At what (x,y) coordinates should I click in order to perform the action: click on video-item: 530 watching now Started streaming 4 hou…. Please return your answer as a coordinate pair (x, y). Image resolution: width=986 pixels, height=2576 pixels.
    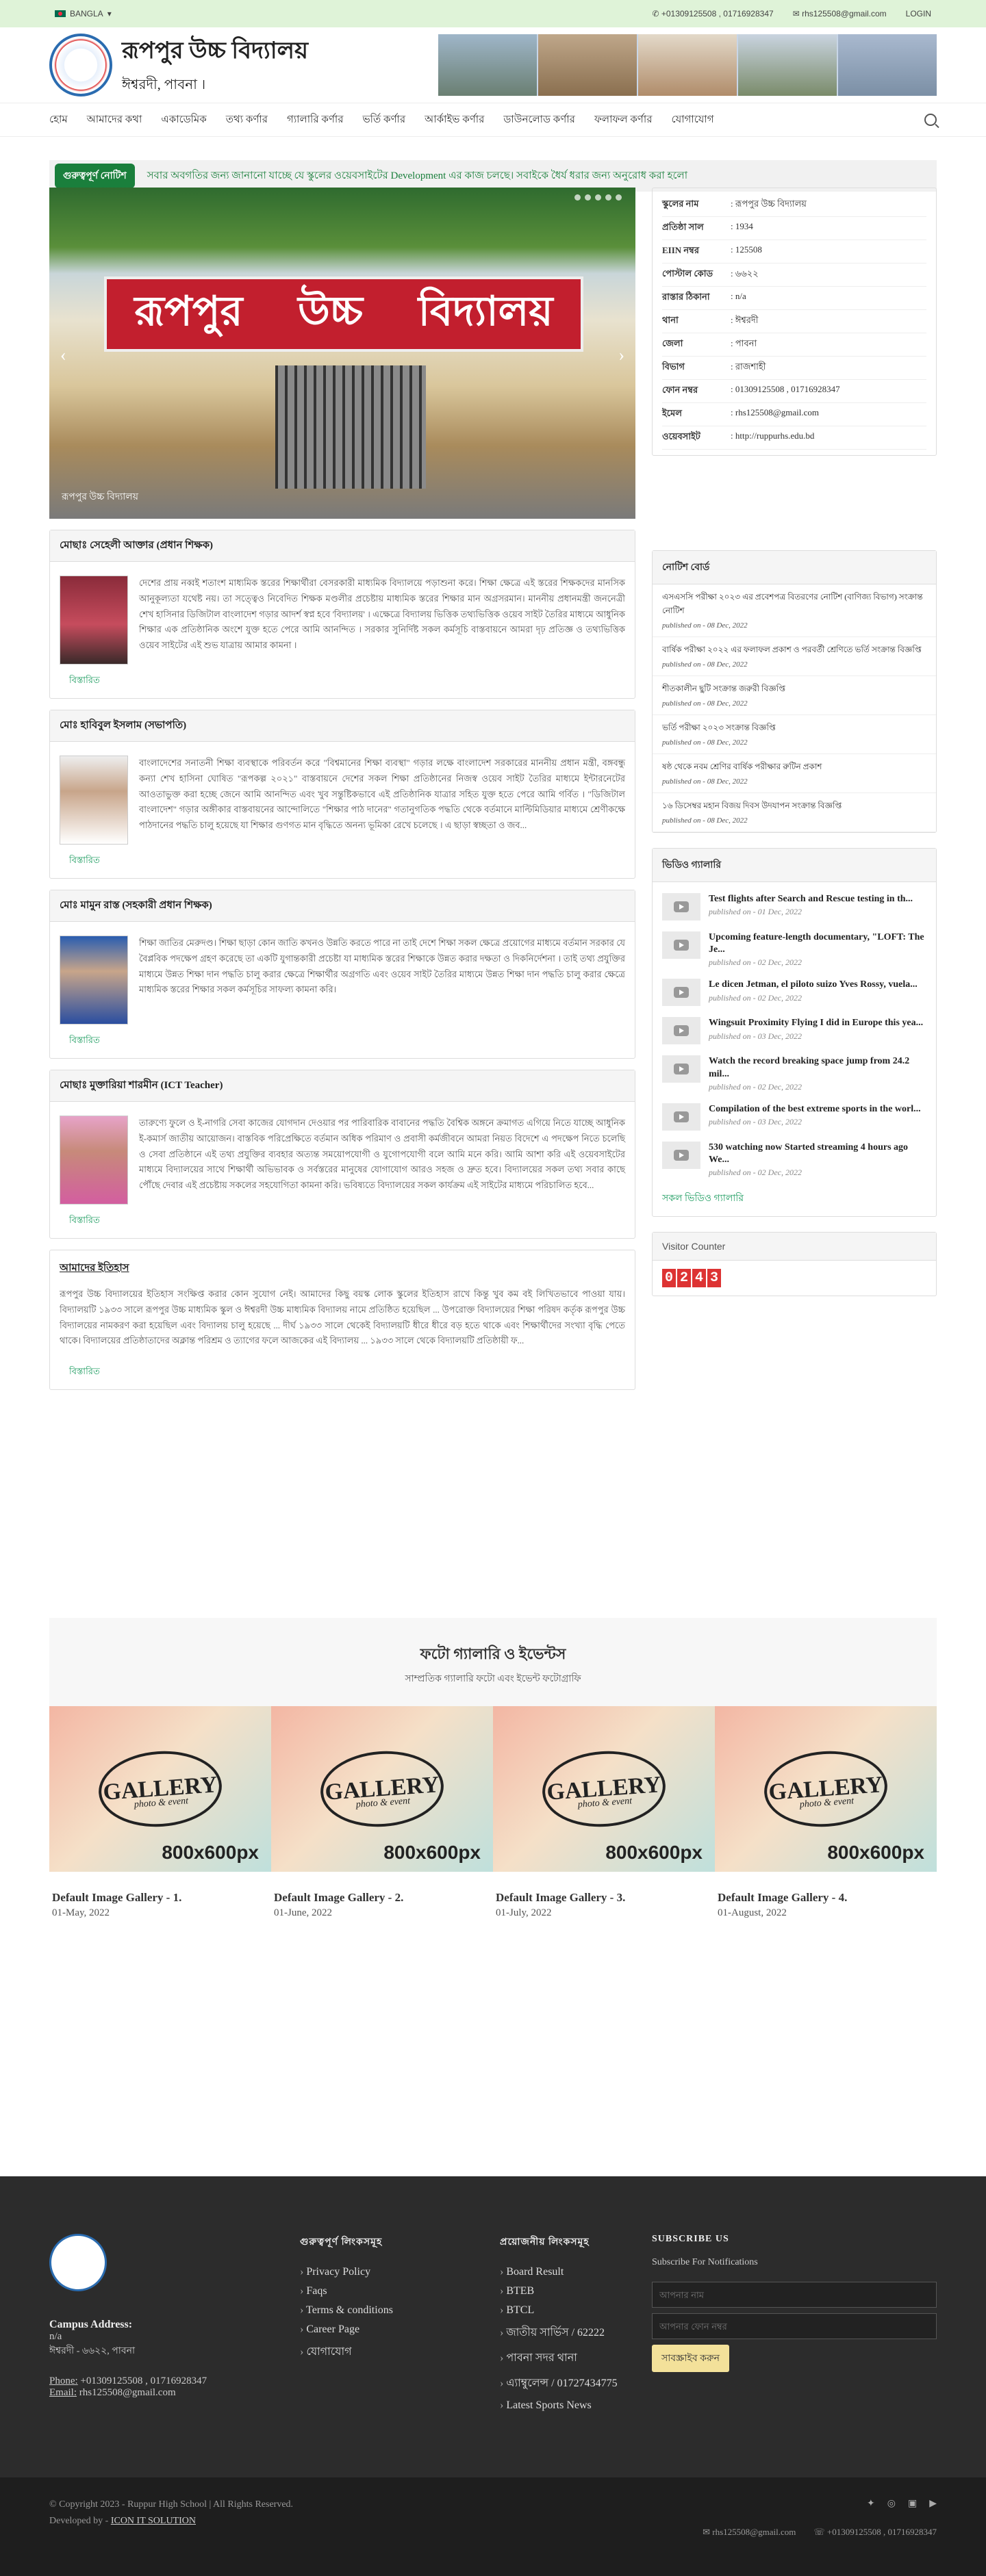
    Looking at the image, I should click on (794, 1159).